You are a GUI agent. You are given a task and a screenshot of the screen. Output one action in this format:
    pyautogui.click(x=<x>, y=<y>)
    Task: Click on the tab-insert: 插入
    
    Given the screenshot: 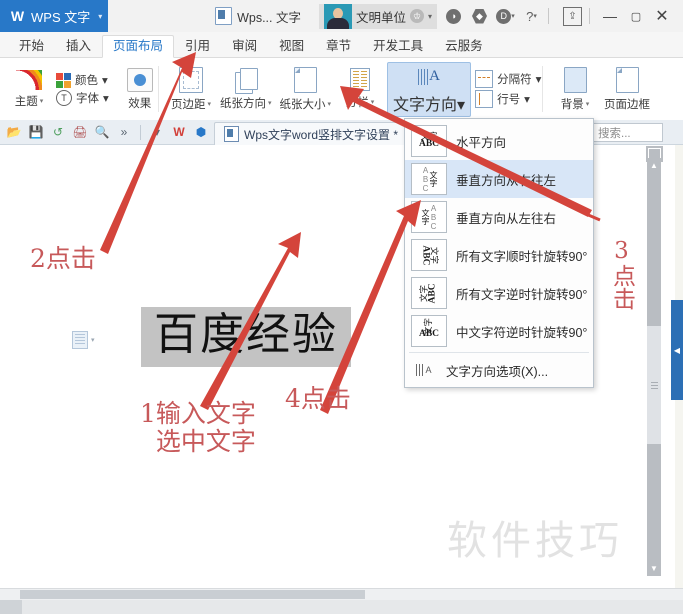 What is the action you would take?
    pyautogui.click(x=78, y=47)
    